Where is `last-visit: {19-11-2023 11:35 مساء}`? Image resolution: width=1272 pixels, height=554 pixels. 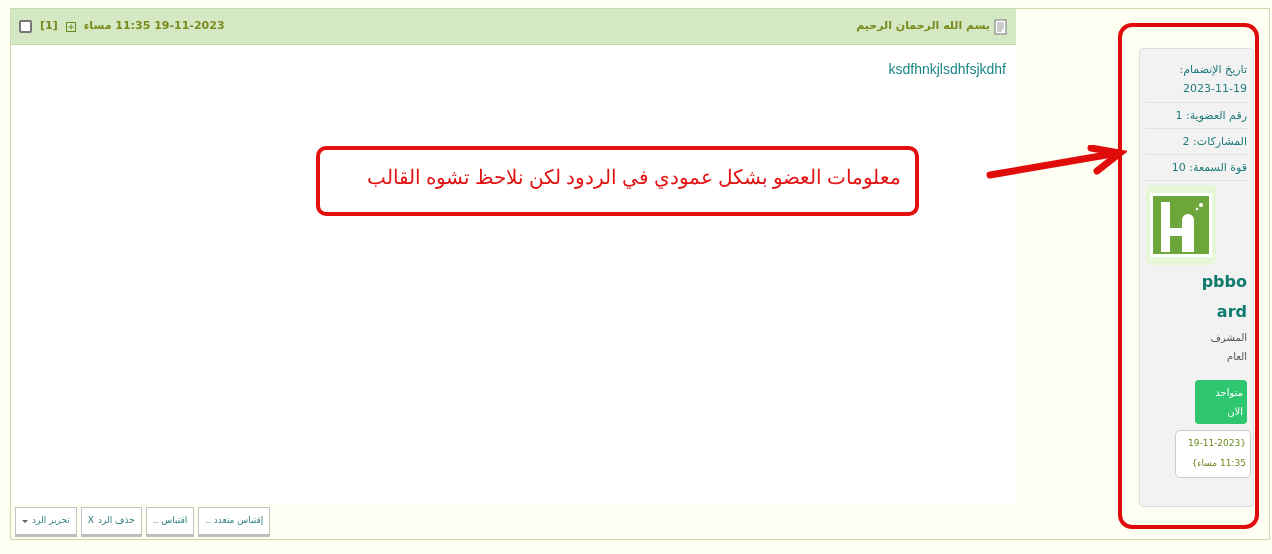 last-visit: {19-11-2023 11:35 مساء} is located at coordinates (1213, 454).